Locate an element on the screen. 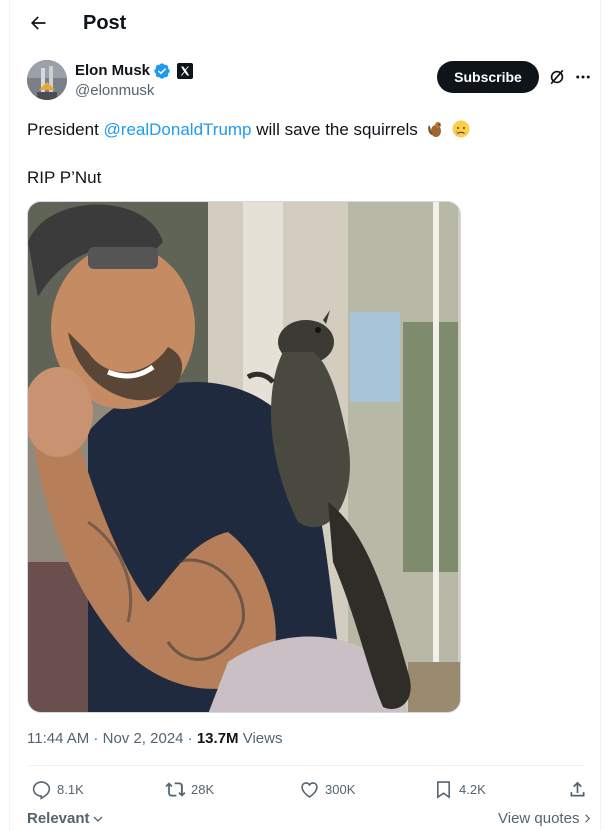 The height and width of the screenshot is (831, 610). x-affiliate-badge-icon is located at coordinates (185, 71).